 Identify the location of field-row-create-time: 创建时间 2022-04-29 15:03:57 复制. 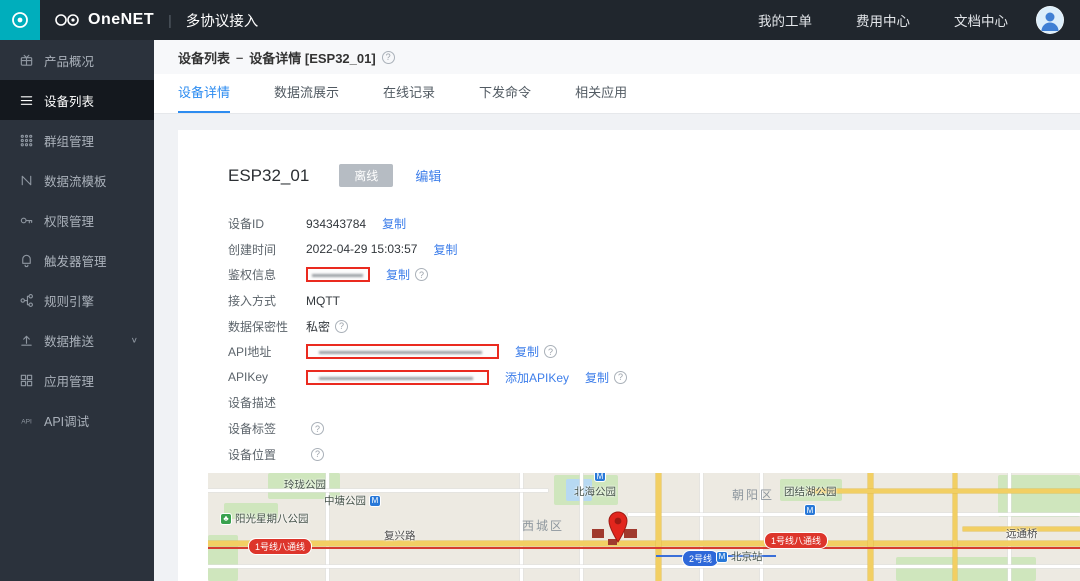
(654, 250).